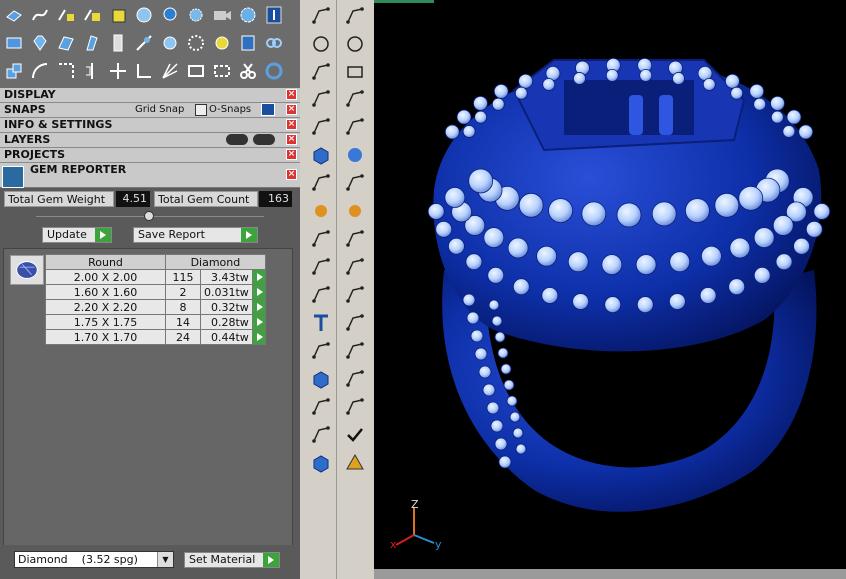 The image size is (846, 579). What do you see at coordinates (14, 43) in the screenshot?
I see `surface-tool-icon` at bounding box center [14, 43].